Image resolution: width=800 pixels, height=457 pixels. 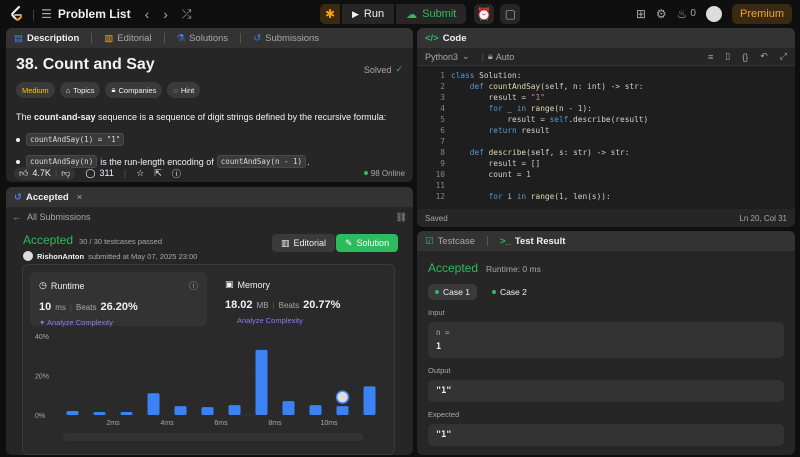 I want to click on tab-testcase: ☑ Testcase, so click(x=450, y=241).